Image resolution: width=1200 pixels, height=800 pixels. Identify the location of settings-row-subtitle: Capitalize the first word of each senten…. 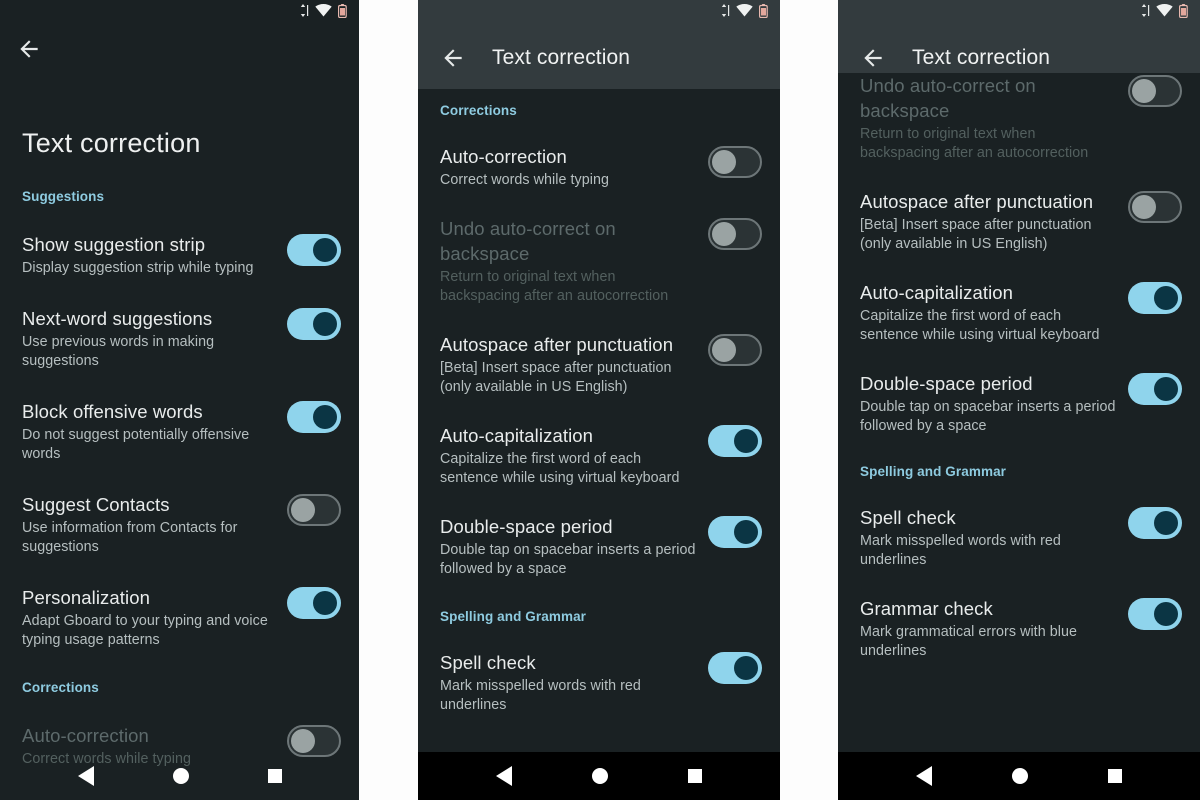
(560, 468).